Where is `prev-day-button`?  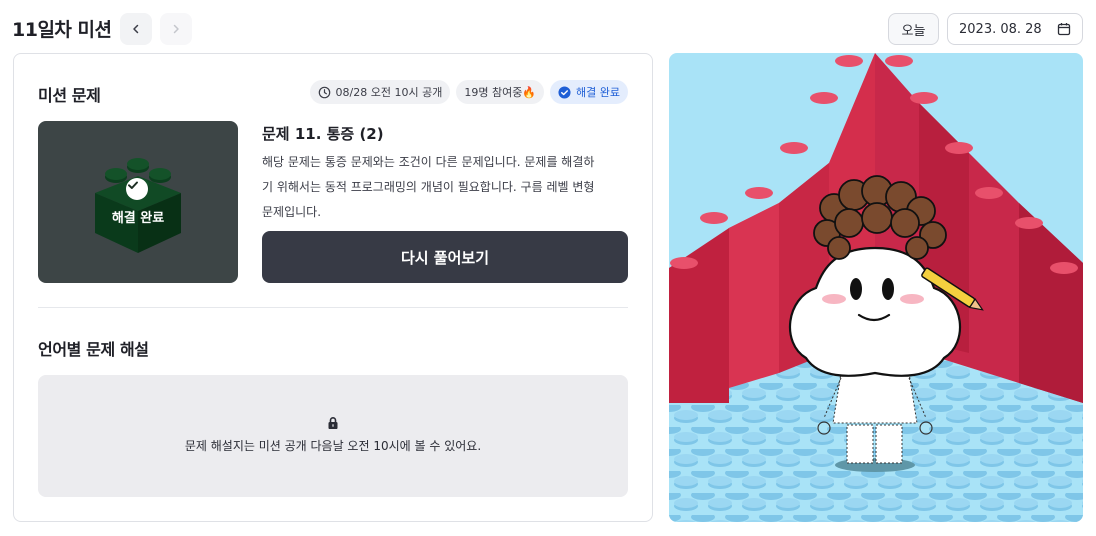
prev-day-button is located at coordinates (136, 29).